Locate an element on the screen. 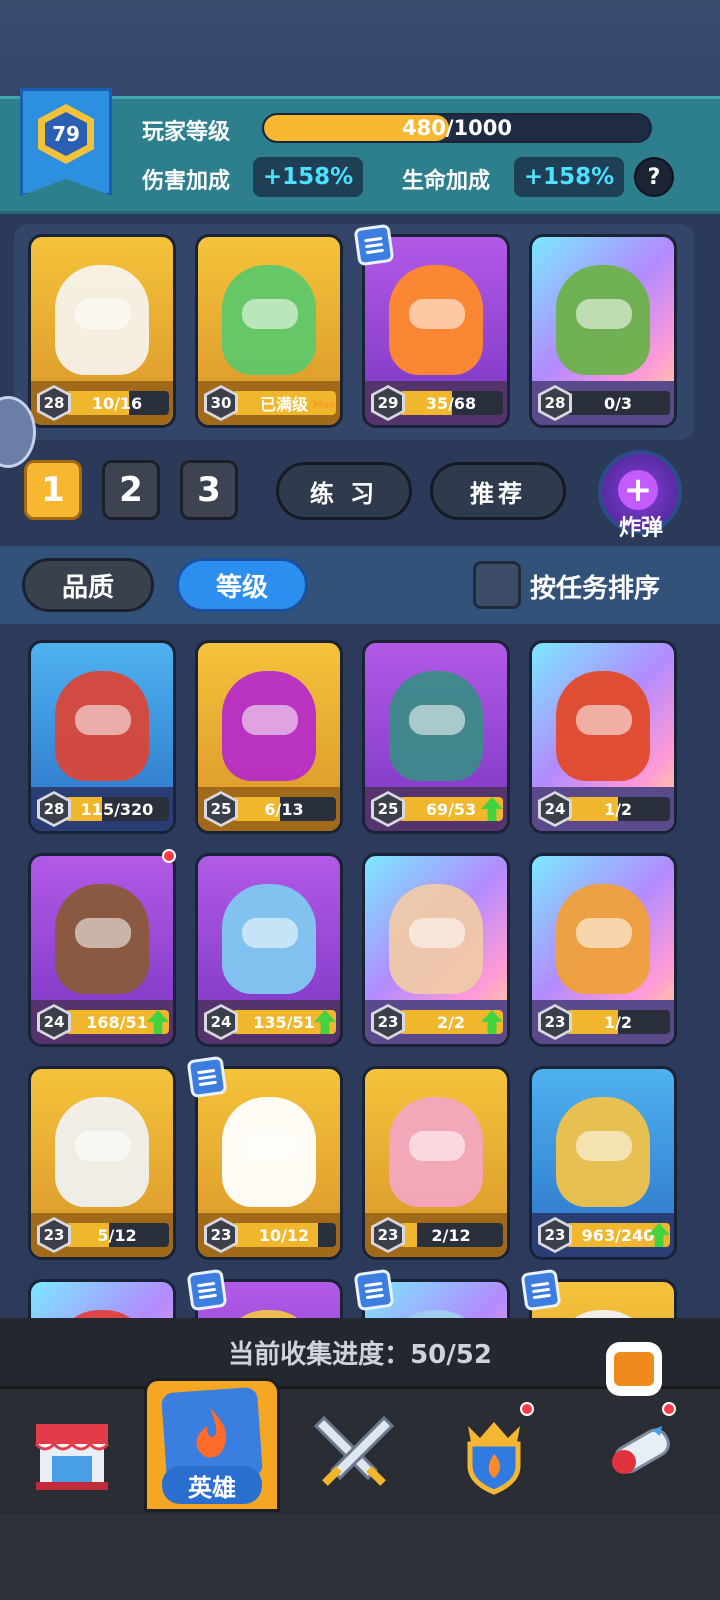 This screenshot has height=1600, width=720. collection-hero-card: 6/13 25 is located at coordinates (269, 737).